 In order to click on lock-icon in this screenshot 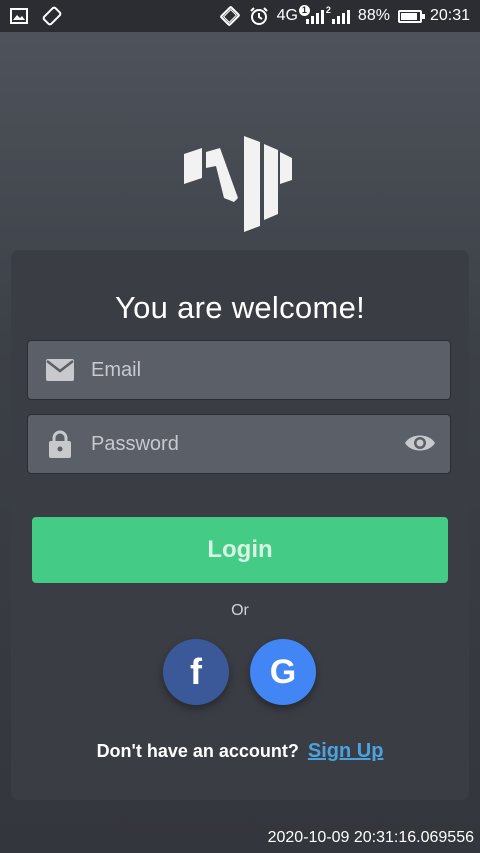, I will do `click(60, 444)`.